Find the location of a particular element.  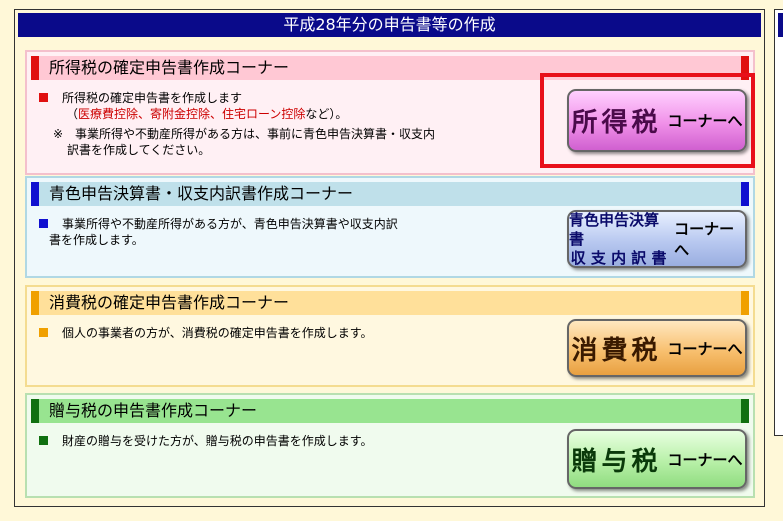

section-description: 個人の事業者の方が、消費税の確定申告書を作成します。 is located at coordinates (279, 333).